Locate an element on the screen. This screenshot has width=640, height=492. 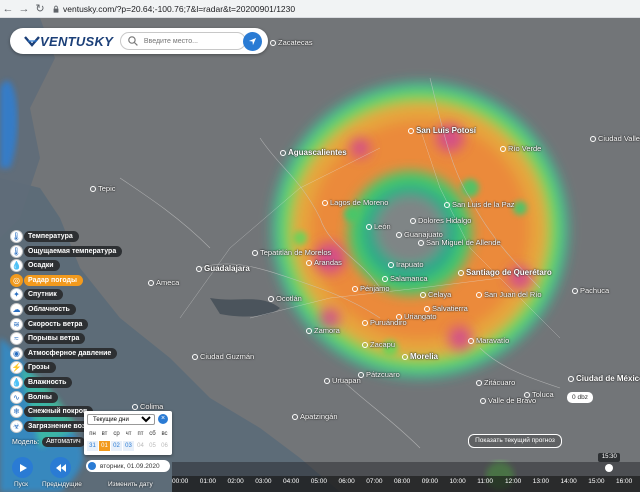
city-name: Ameca is located at coordinates (168, 282).